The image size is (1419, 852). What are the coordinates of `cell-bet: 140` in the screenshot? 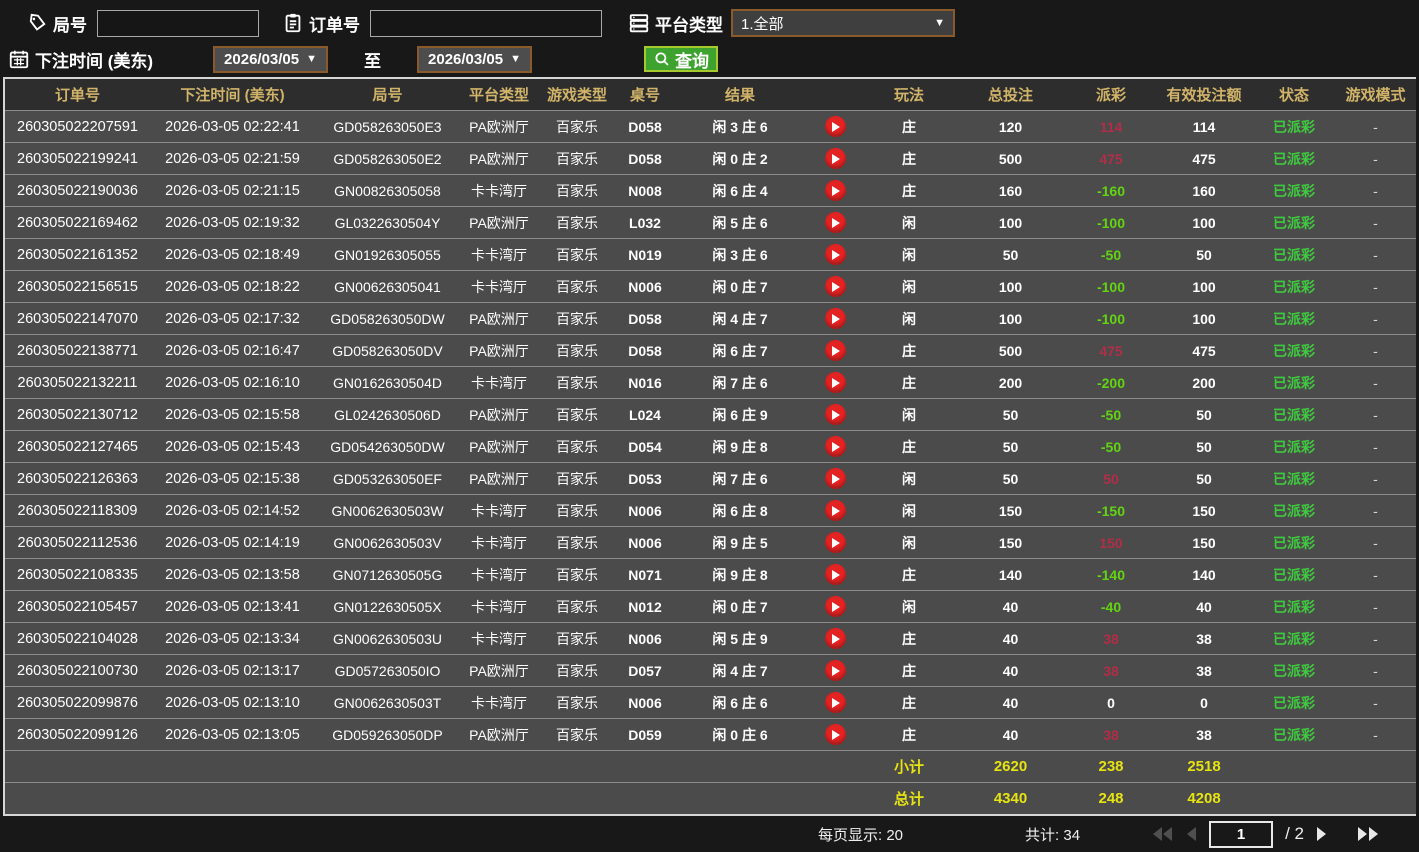 It's located at (1010, 574).